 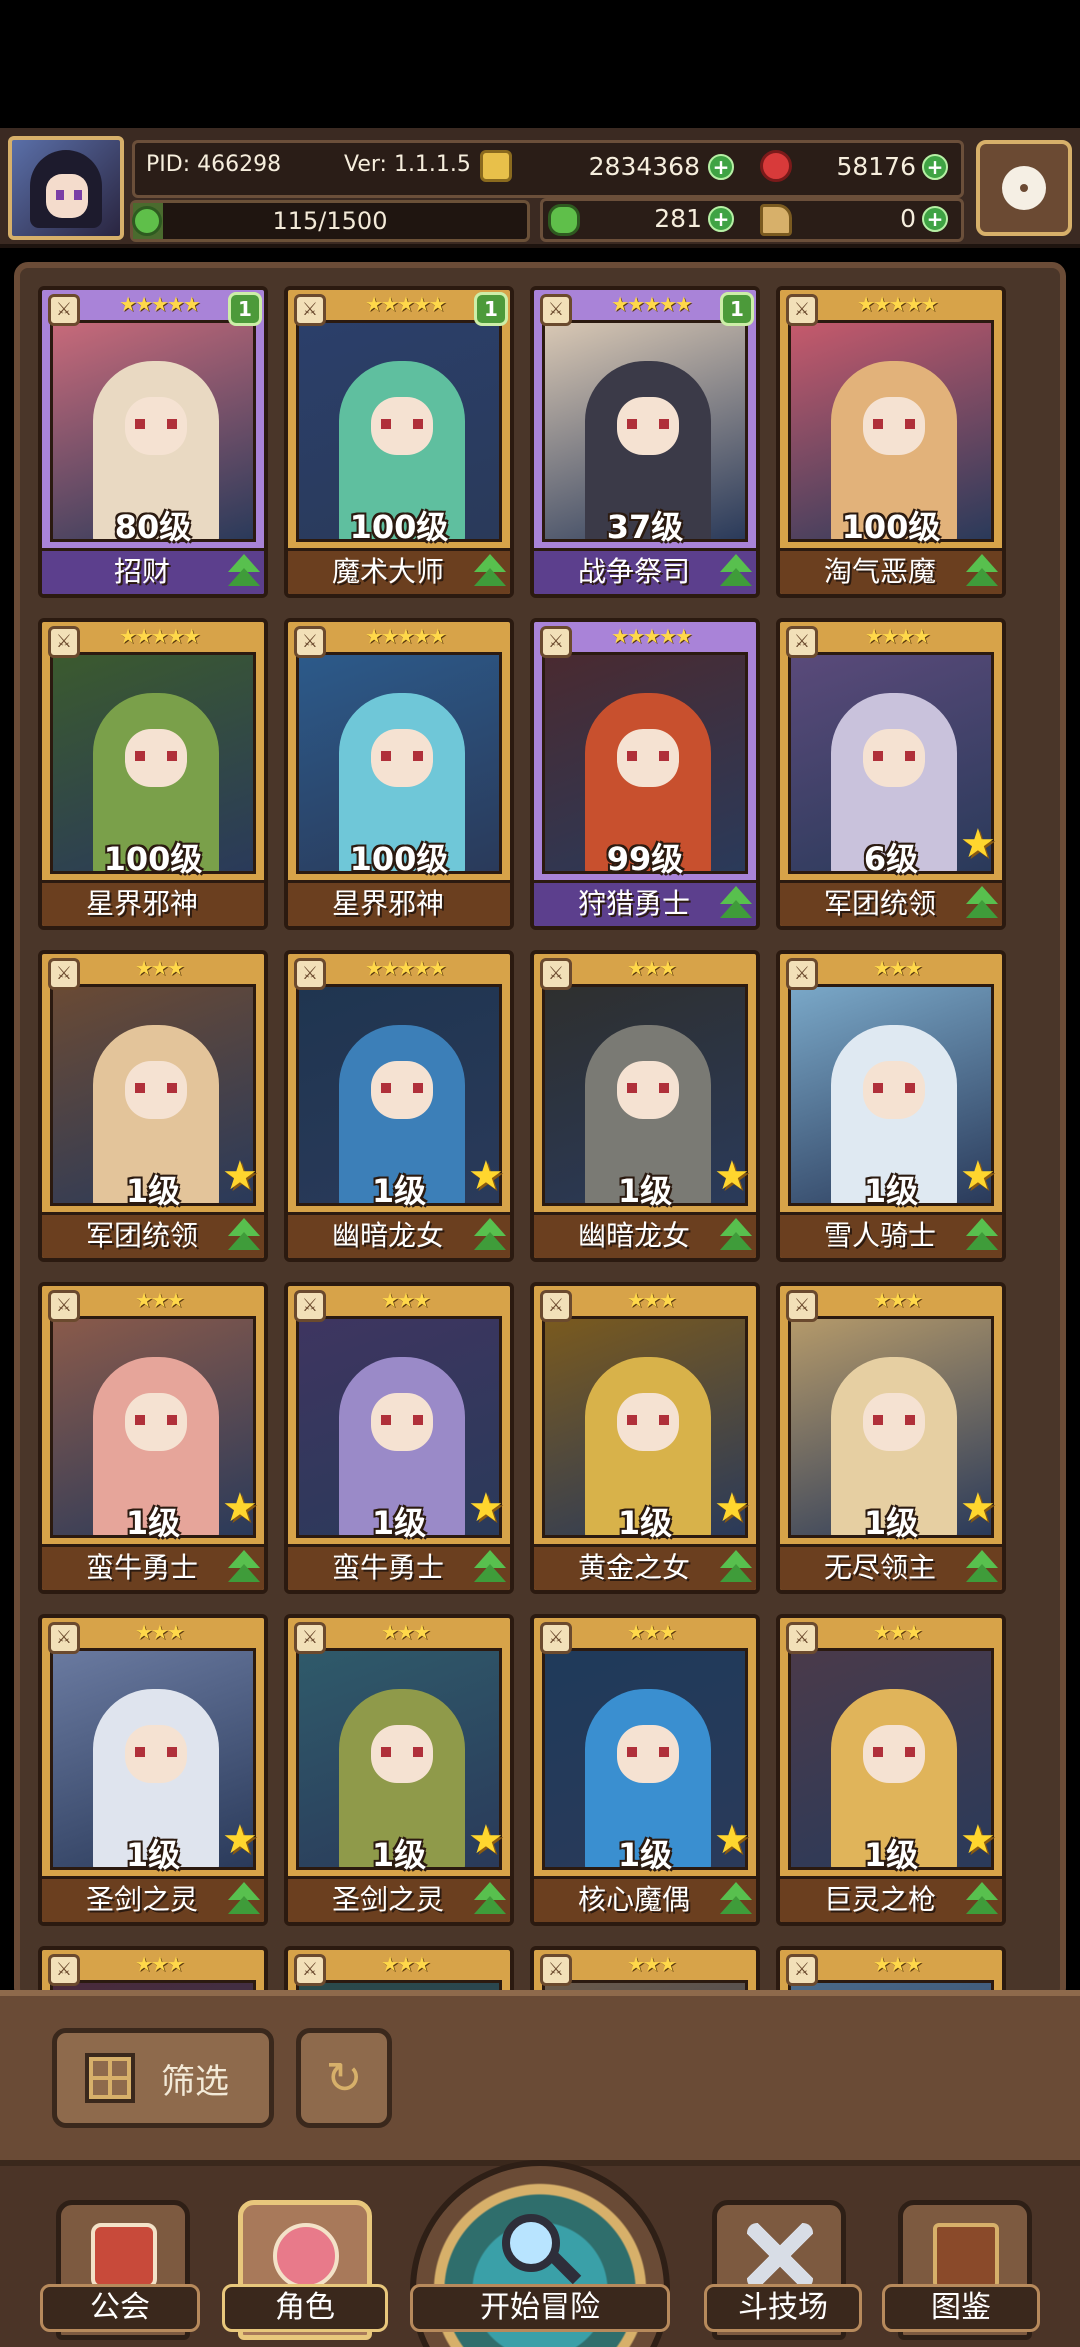 I want to click on avatar-eye-left, so click(x=60, y=195).